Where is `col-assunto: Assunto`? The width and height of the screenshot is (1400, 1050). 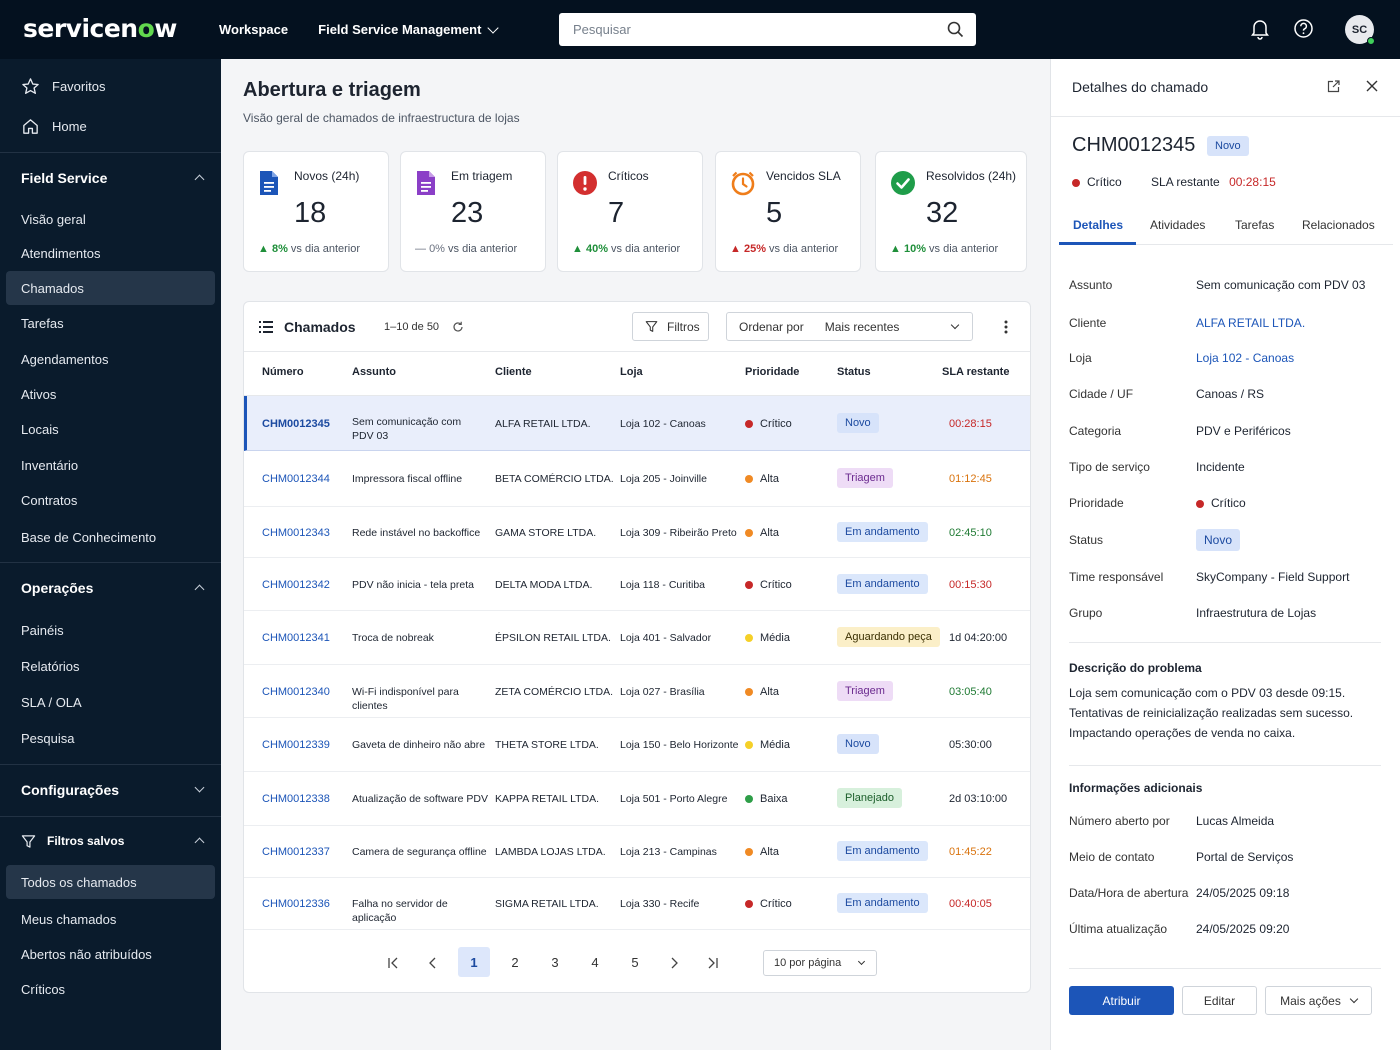
col-assunto: Assunto is located at coordinates (374, 372).